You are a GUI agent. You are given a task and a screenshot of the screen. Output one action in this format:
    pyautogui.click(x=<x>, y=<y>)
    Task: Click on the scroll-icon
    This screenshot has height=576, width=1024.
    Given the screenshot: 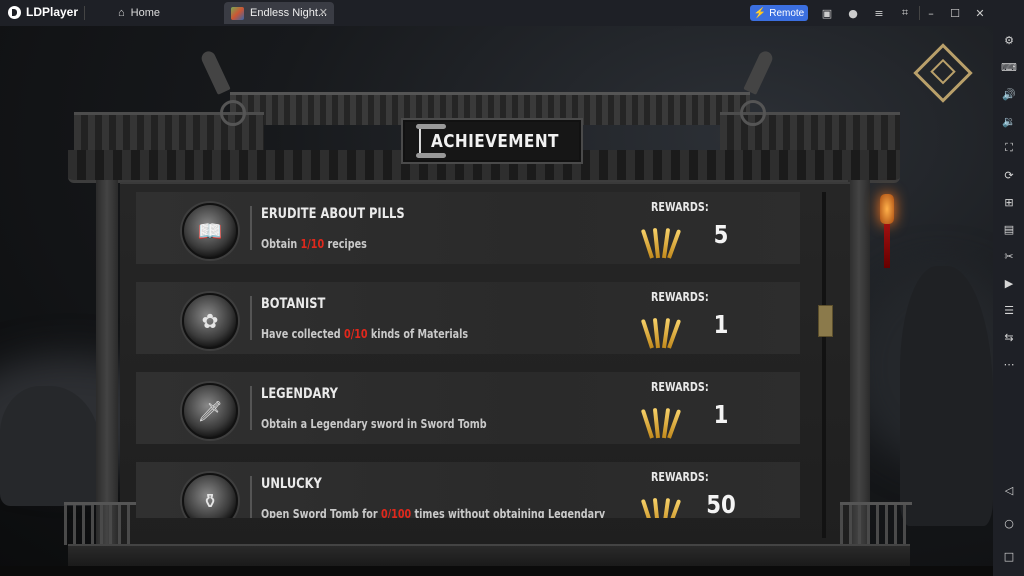 What is the action you would take?
    pyautogui.click(x=428, y=141)
    